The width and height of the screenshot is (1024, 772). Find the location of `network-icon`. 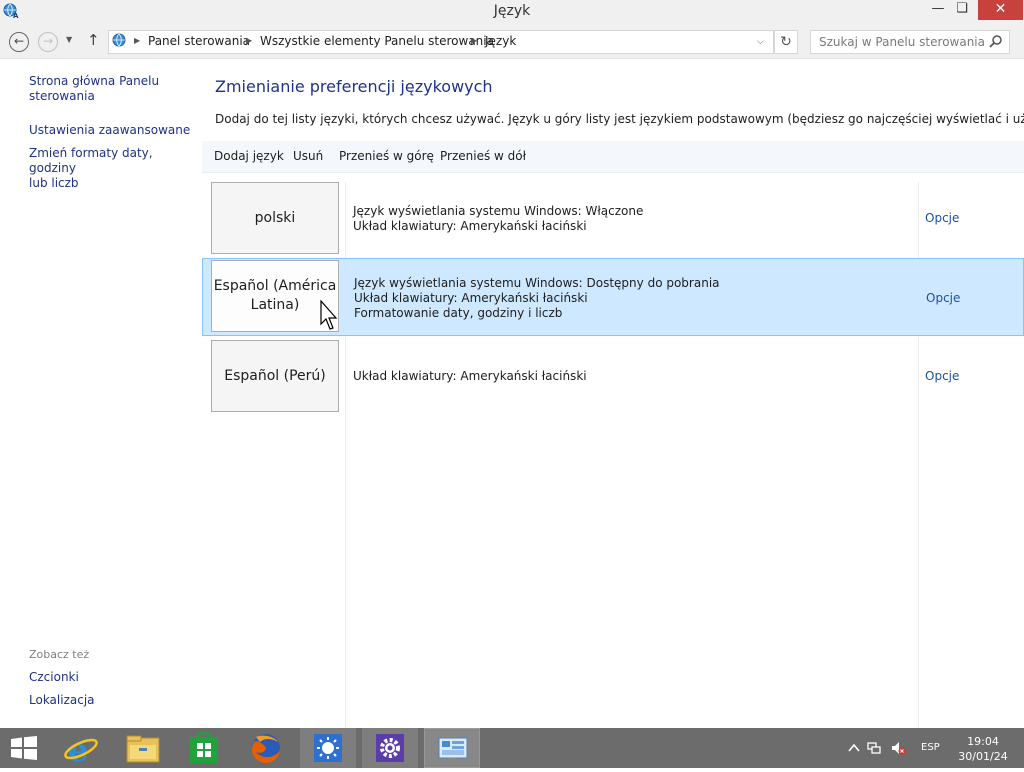

network-icon is located at coordinates (874, 748).